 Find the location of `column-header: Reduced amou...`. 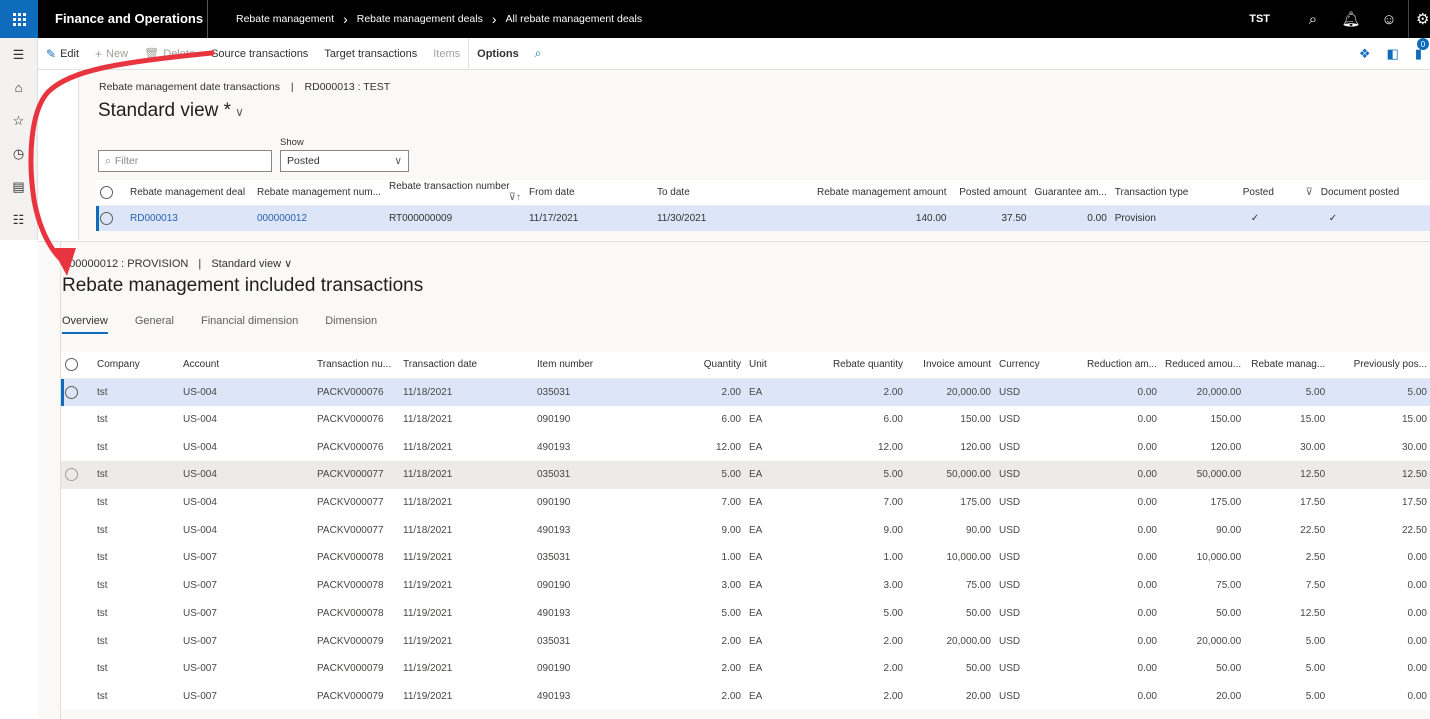

column-header: Reduced amou... is located at coordinates (1203, 365).